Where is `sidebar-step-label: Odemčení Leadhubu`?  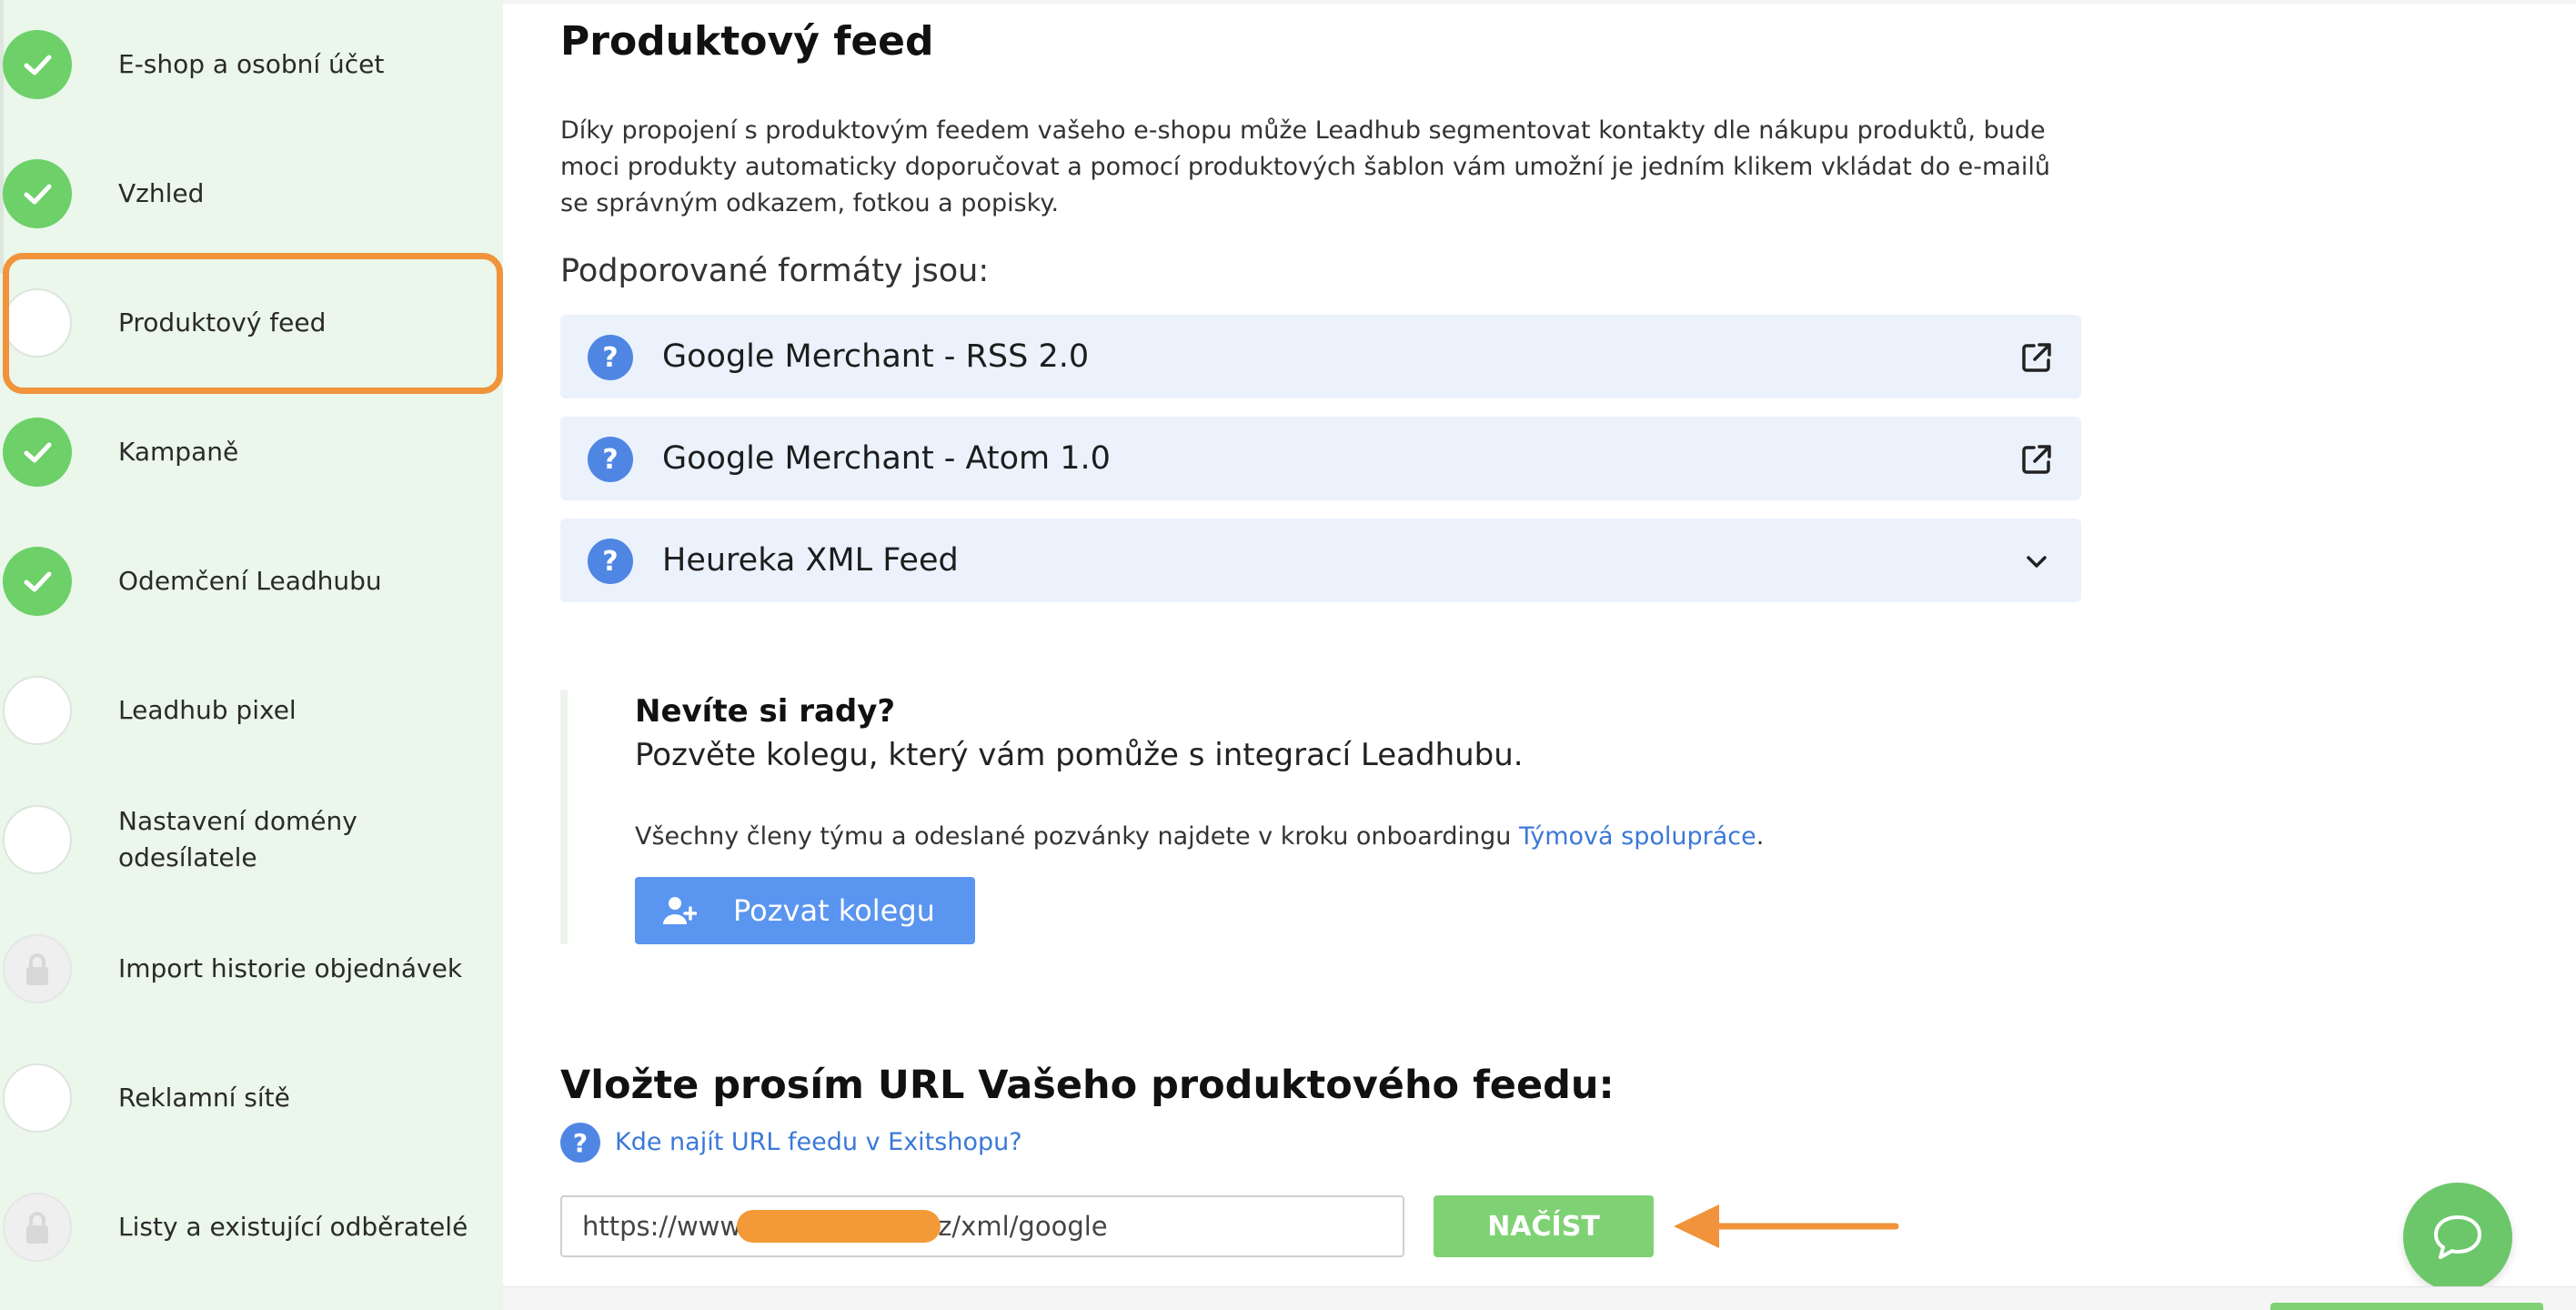 sidebar-step-label: Odemčení Leadhubu is located at coordinates (250, 581).